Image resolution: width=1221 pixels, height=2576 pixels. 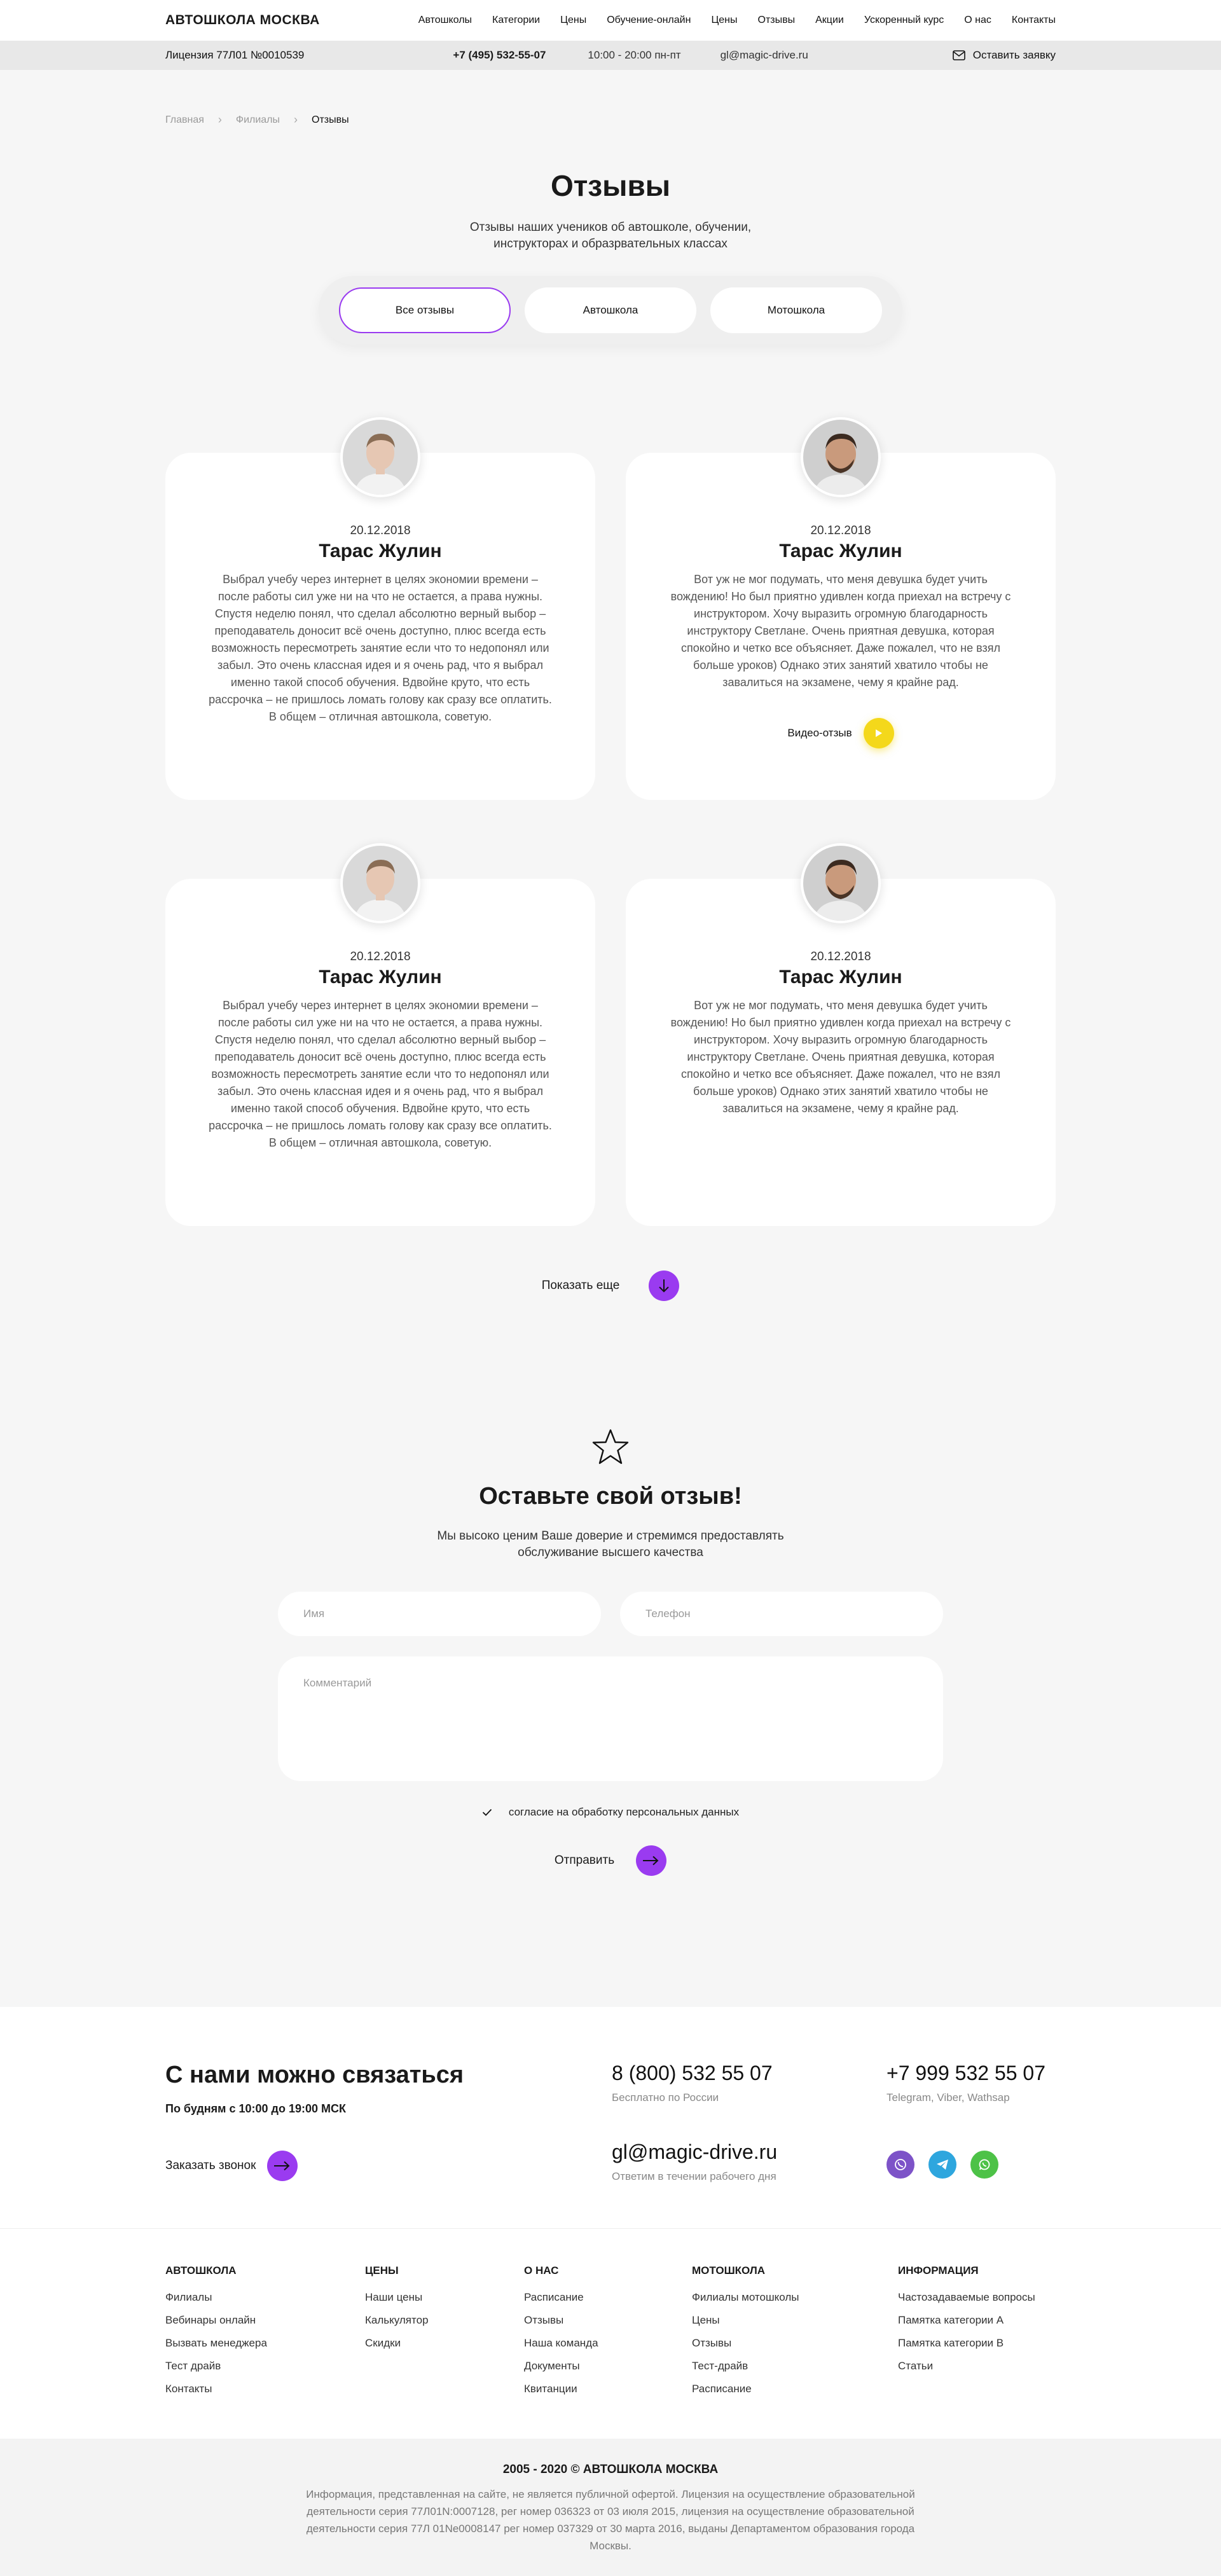 I want to click on leave-request-button: Оставить заявку, so click(x=1004, y=55).